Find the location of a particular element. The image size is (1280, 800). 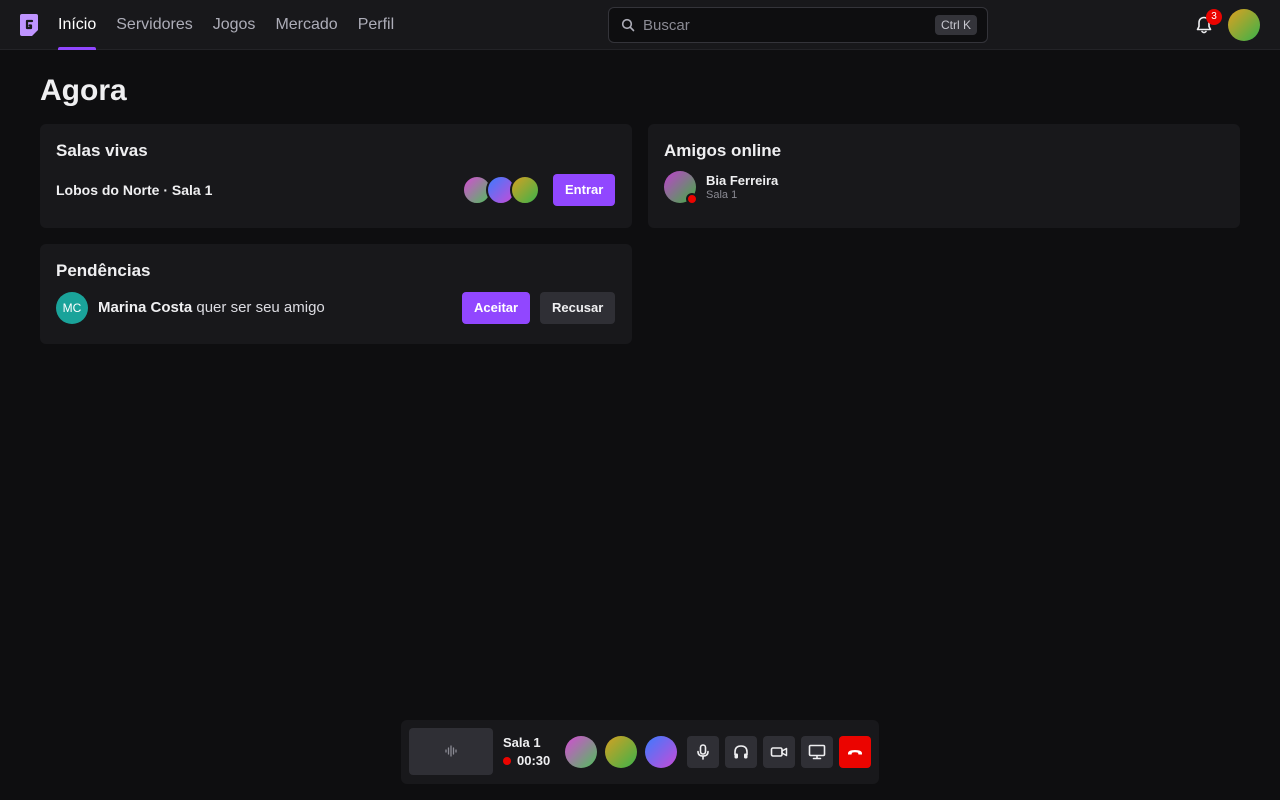

nav-item-servidores: Servidores is located at coordinates (154, 25).